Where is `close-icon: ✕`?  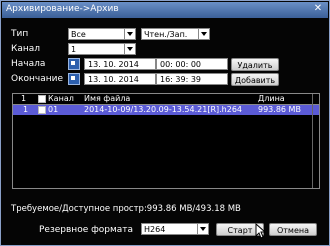 close-icon: ✕ is located at coordinates (318, 9).